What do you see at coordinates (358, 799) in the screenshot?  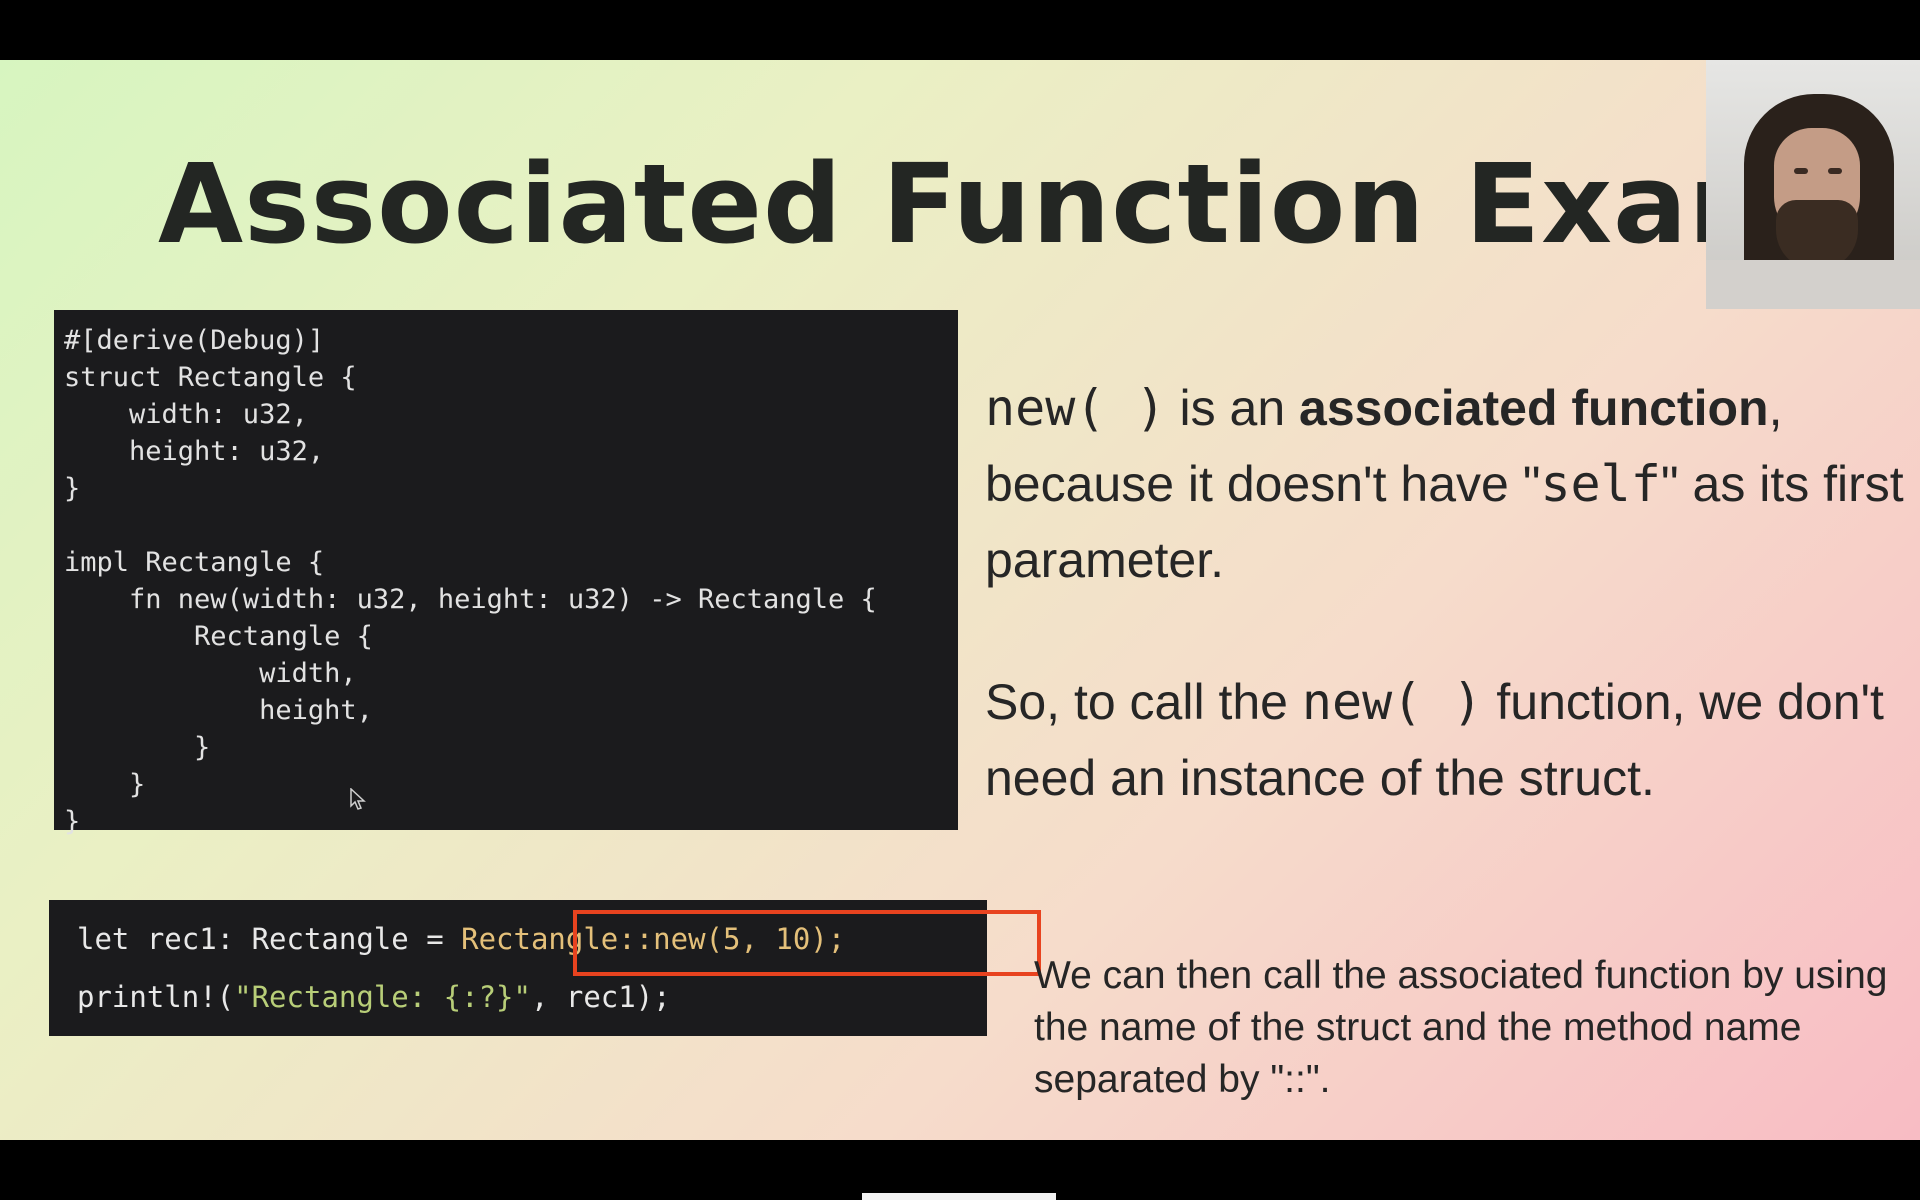 I see `mouse-cursor-icon` at bounding box center [358, 799].